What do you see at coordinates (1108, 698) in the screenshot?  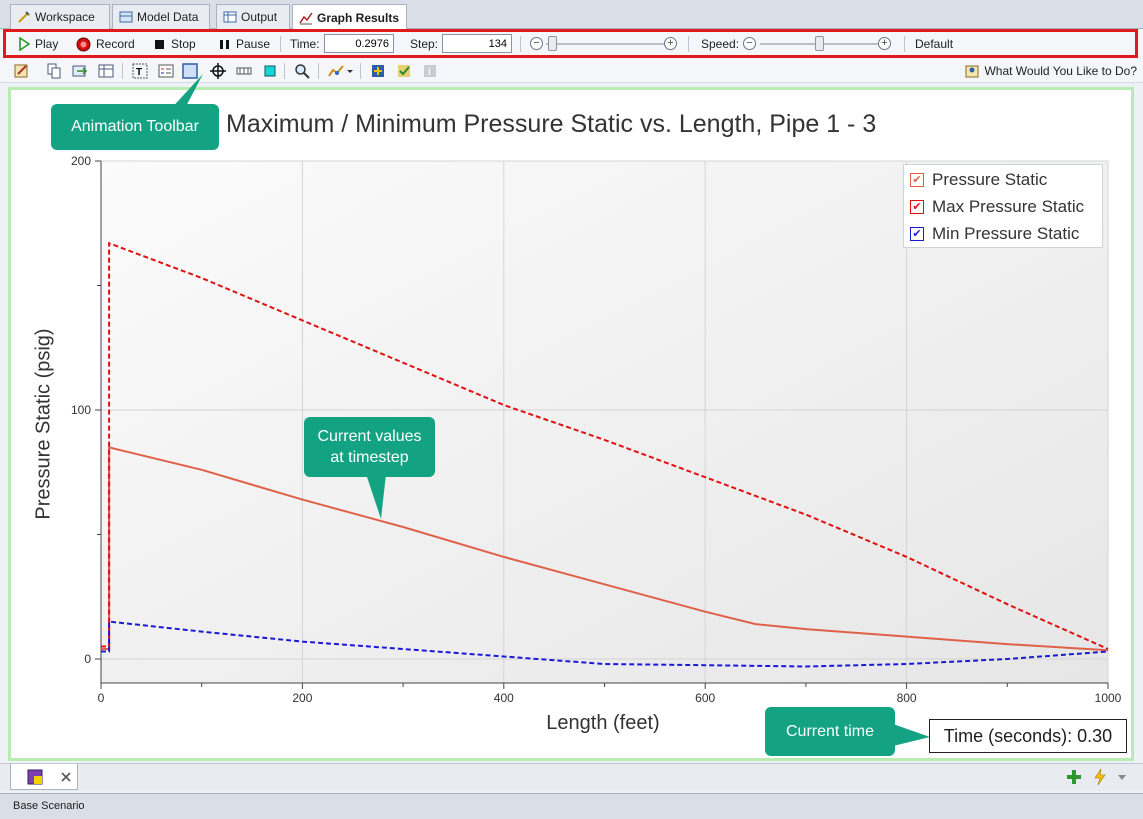 I see `x-tick-label: 1000` at bounding box center [1108, 698].